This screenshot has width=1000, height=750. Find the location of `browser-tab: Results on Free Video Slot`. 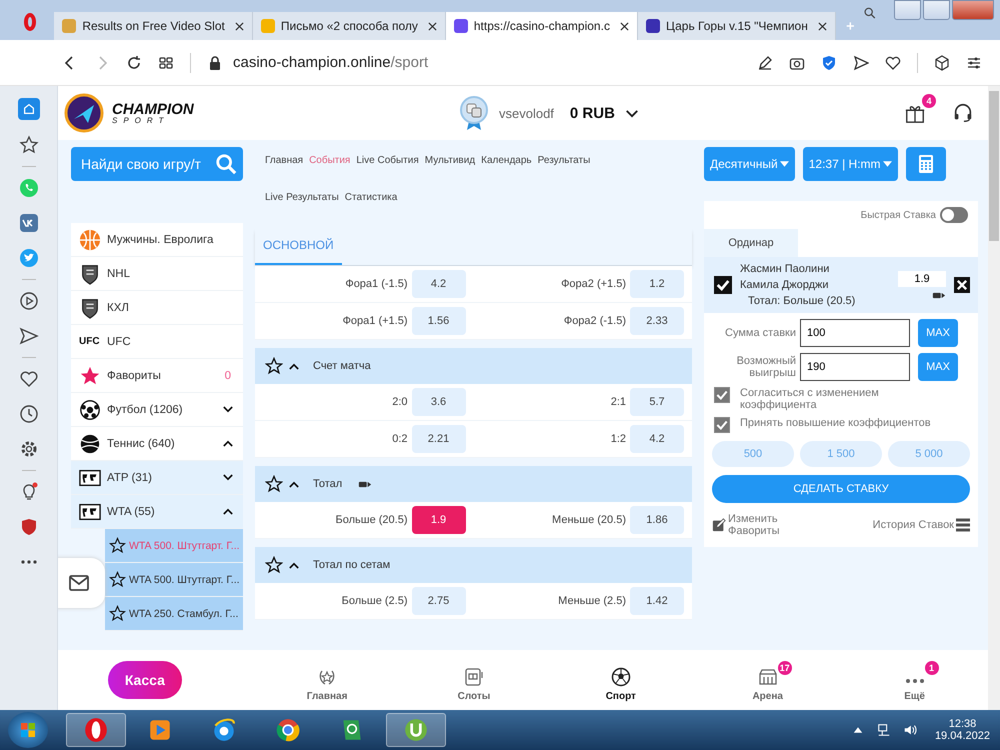

browser-tab: Results on Free Video Slot is located at coordinates (153, 26).